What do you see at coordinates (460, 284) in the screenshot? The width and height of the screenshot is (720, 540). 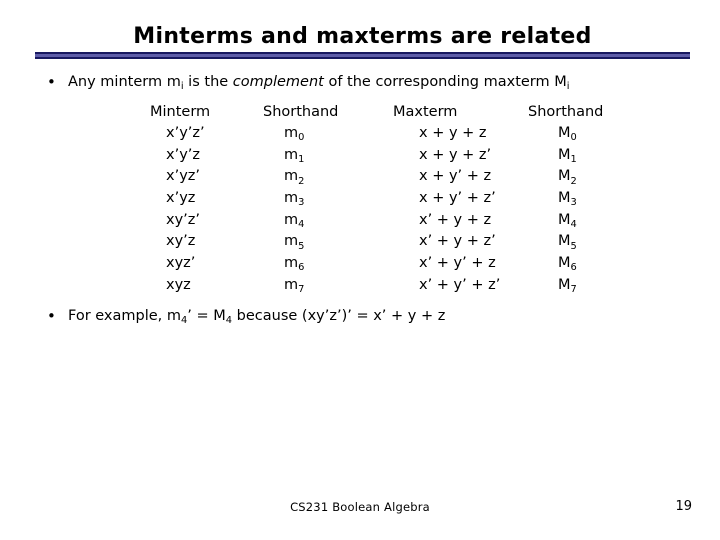 I see `cell-maxterm: x’ + y’ + z’` at bounding box center [460, 284].